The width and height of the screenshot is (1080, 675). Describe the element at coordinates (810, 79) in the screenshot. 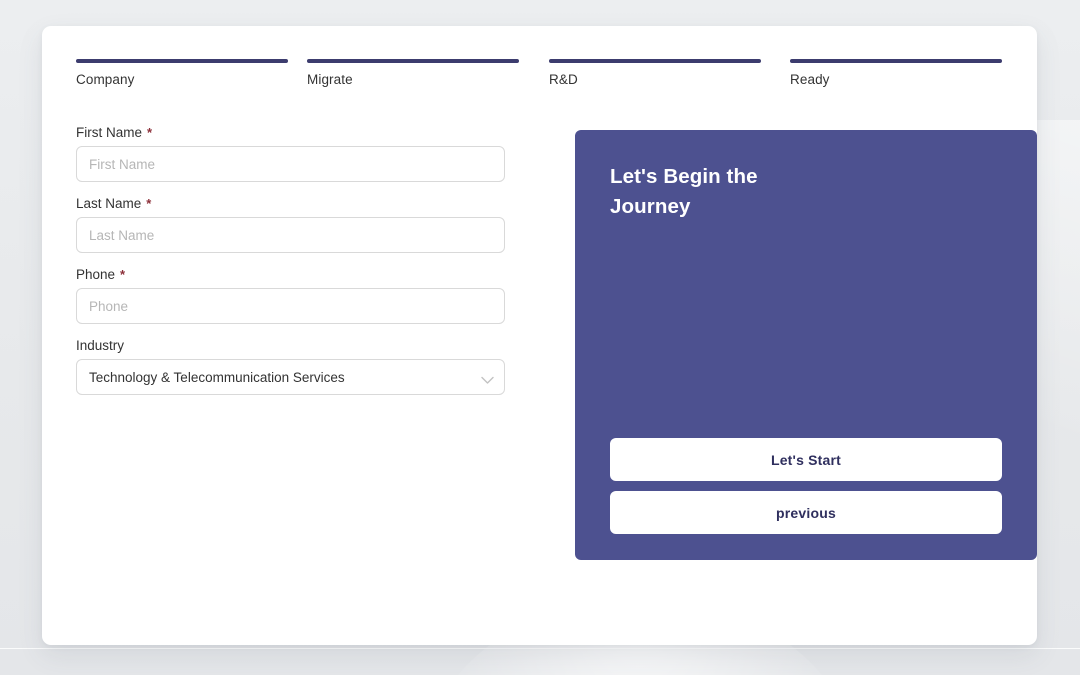

I see `stepper-step-label: Ready` at that location.